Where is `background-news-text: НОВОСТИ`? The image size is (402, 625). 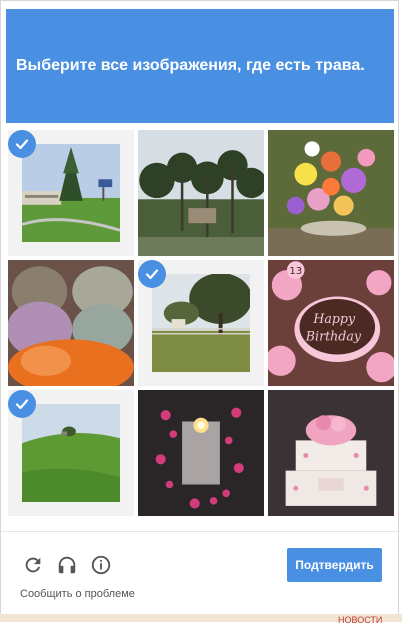 background-news-text: НОВОСТИ is located at coordinates (360, 620).